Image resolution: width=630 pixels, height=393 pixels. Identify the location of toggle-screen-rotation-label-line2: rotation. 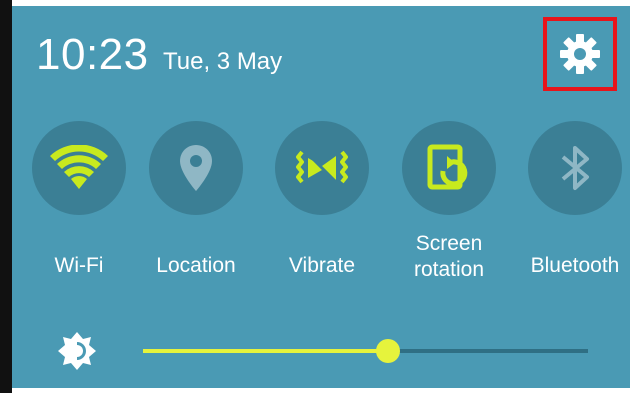
(449, 269).